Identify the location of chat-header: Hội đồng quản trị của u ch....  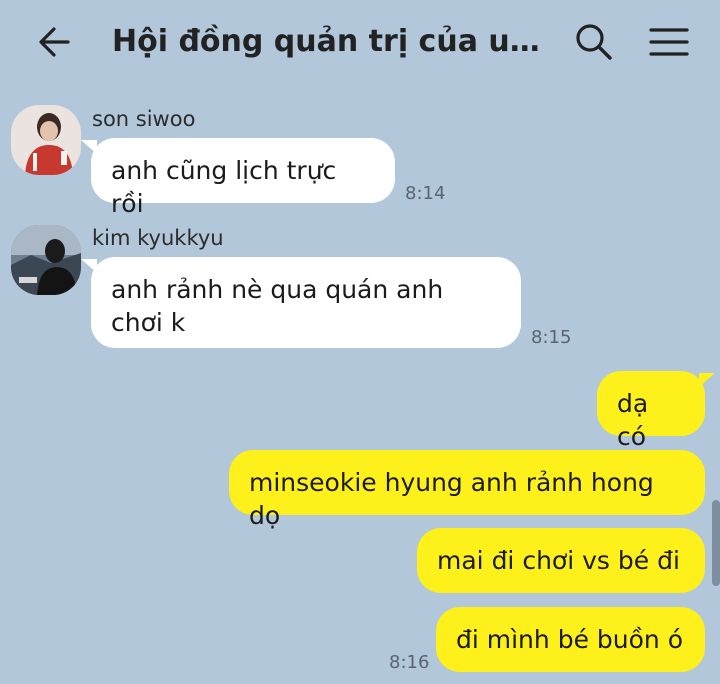
(360, 41).